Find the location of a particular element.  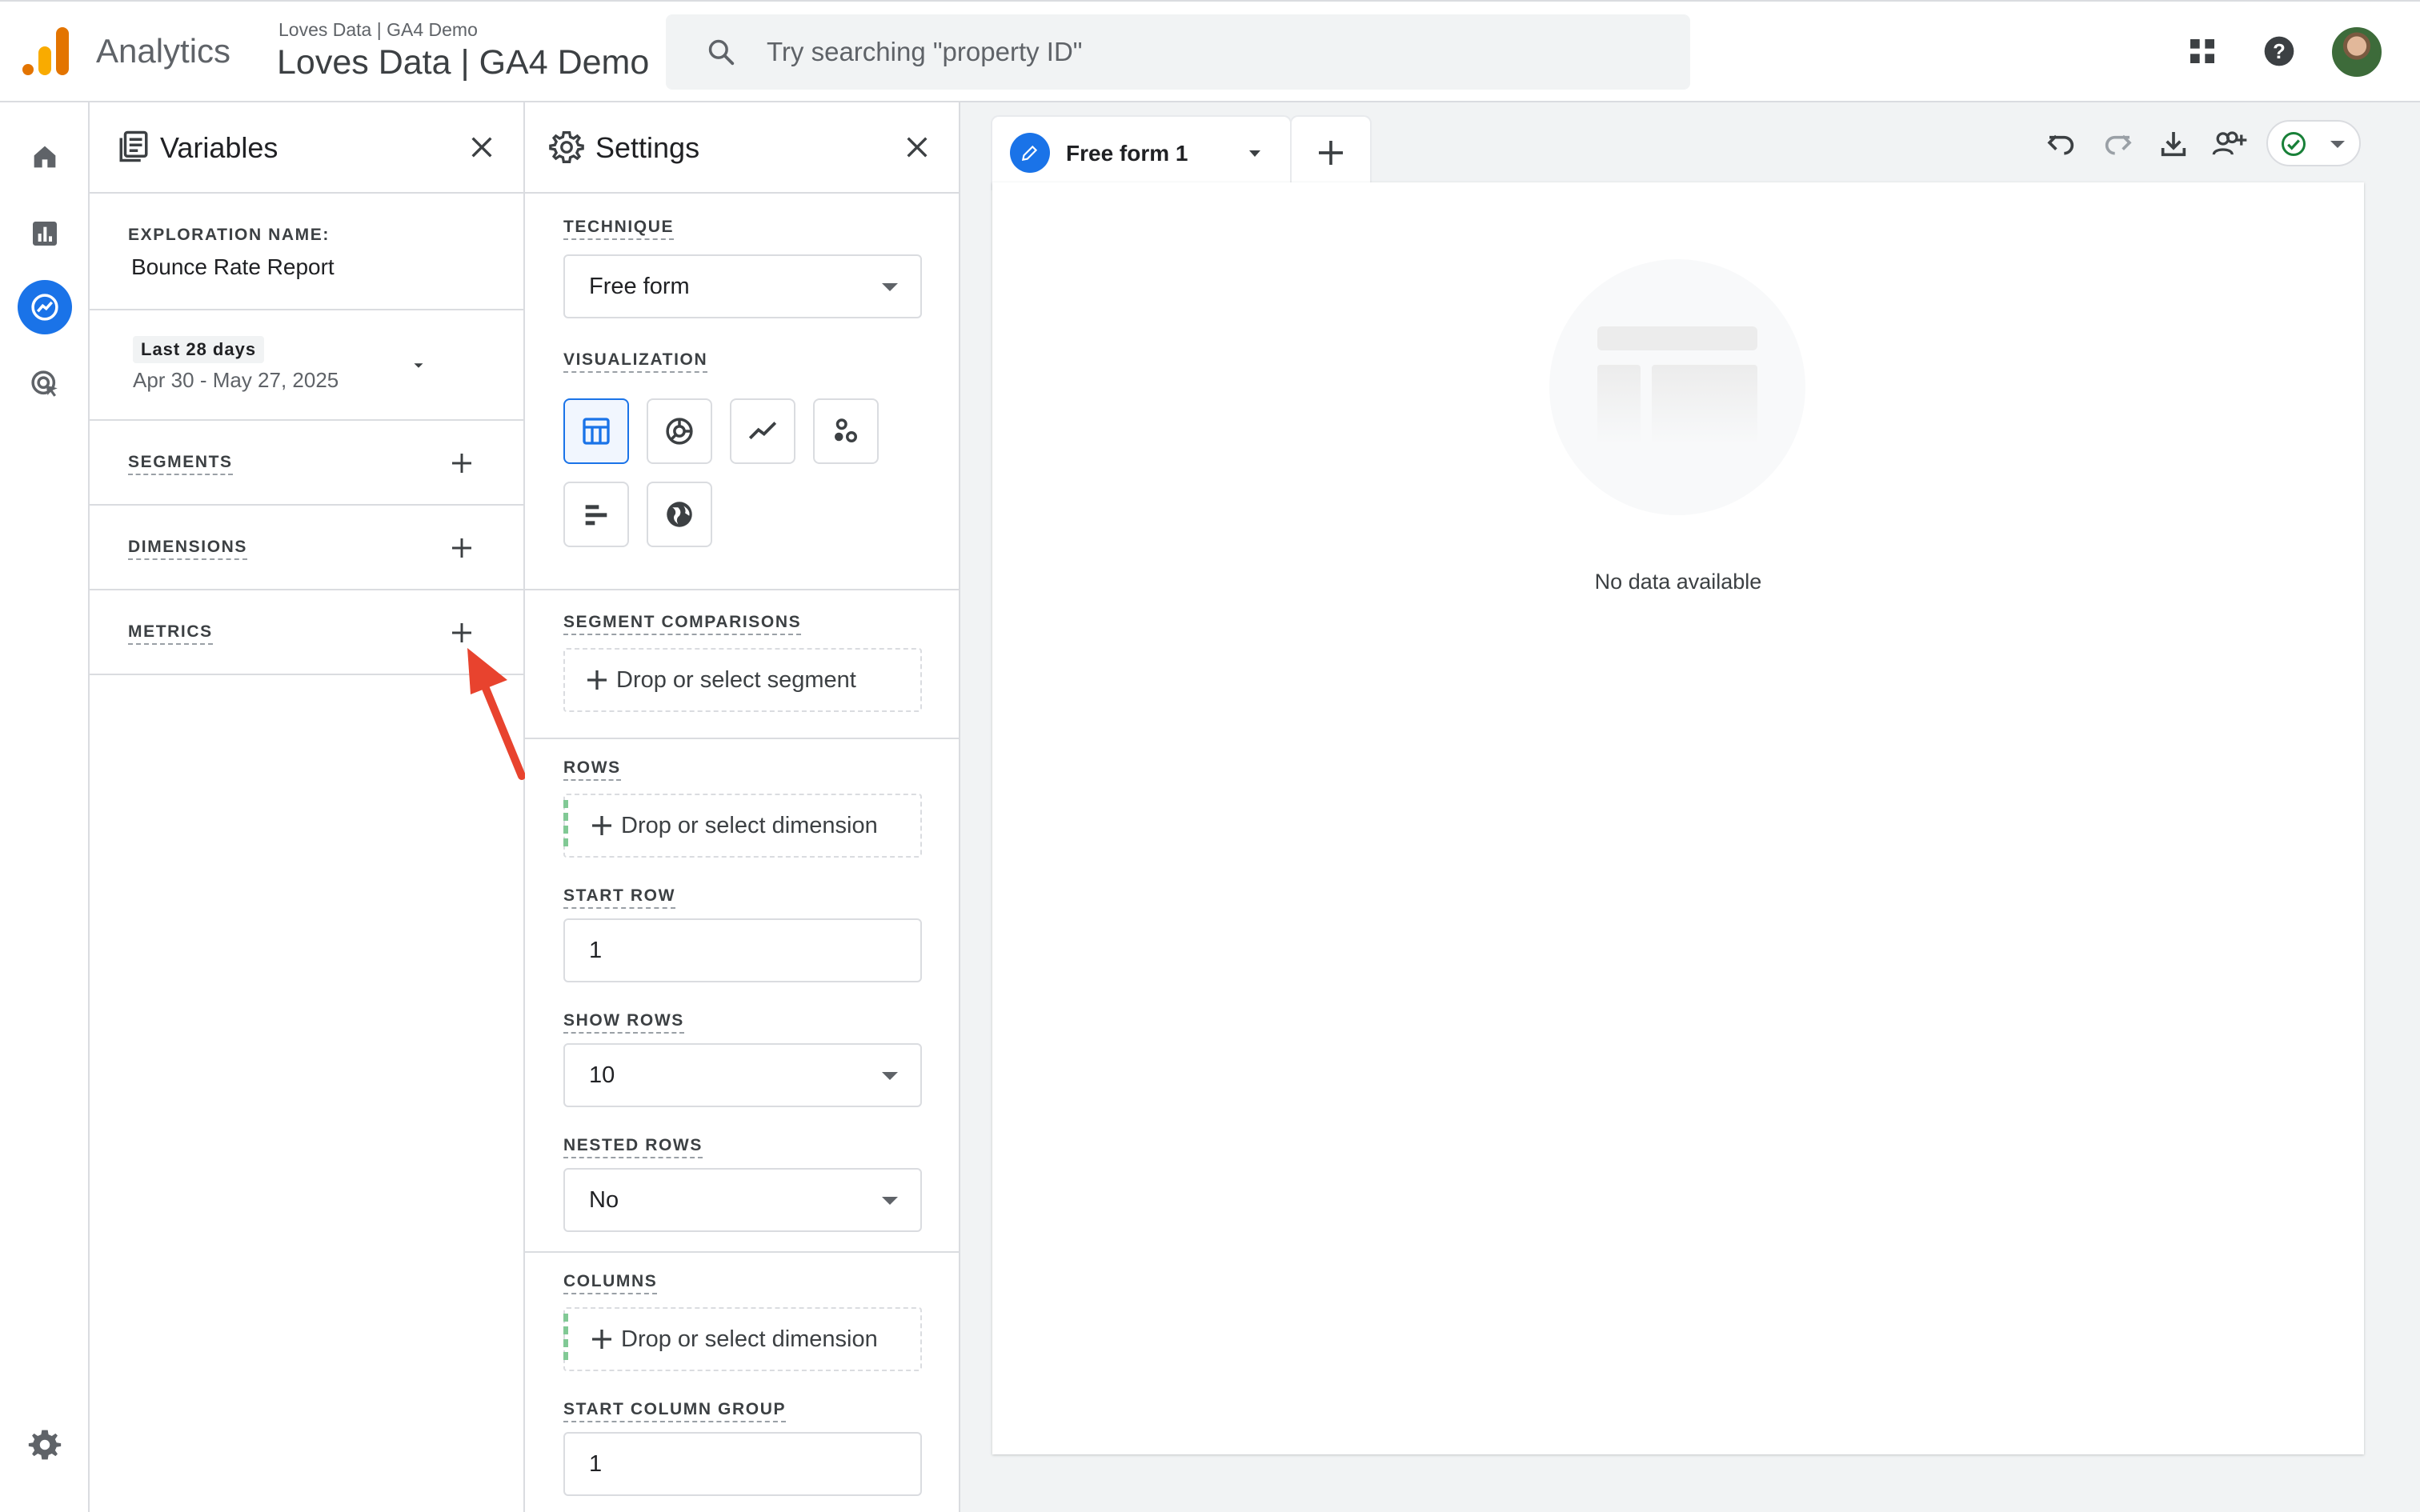

divider is located at coordinates (742, 1252).